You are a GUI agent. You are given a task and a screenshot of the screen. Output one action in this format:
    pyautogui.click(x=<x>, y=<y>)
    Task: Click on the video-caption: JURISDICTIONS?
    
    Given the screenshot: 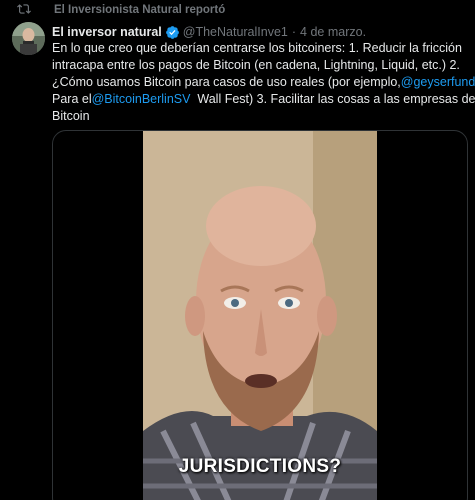 What is the action you would take?
    pyautogui.click(x=260, y=466)
    